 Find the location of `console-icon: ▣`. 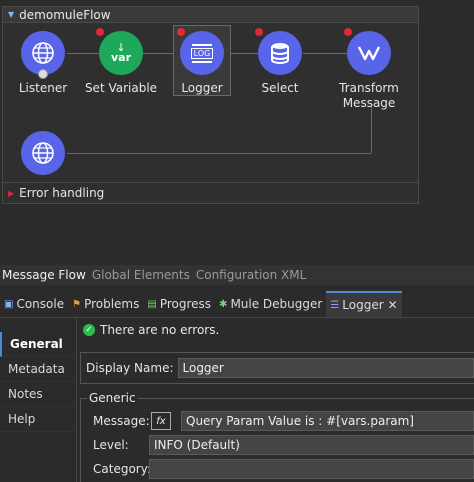

console-icon: ▣ is located at coordinates (9, 304).